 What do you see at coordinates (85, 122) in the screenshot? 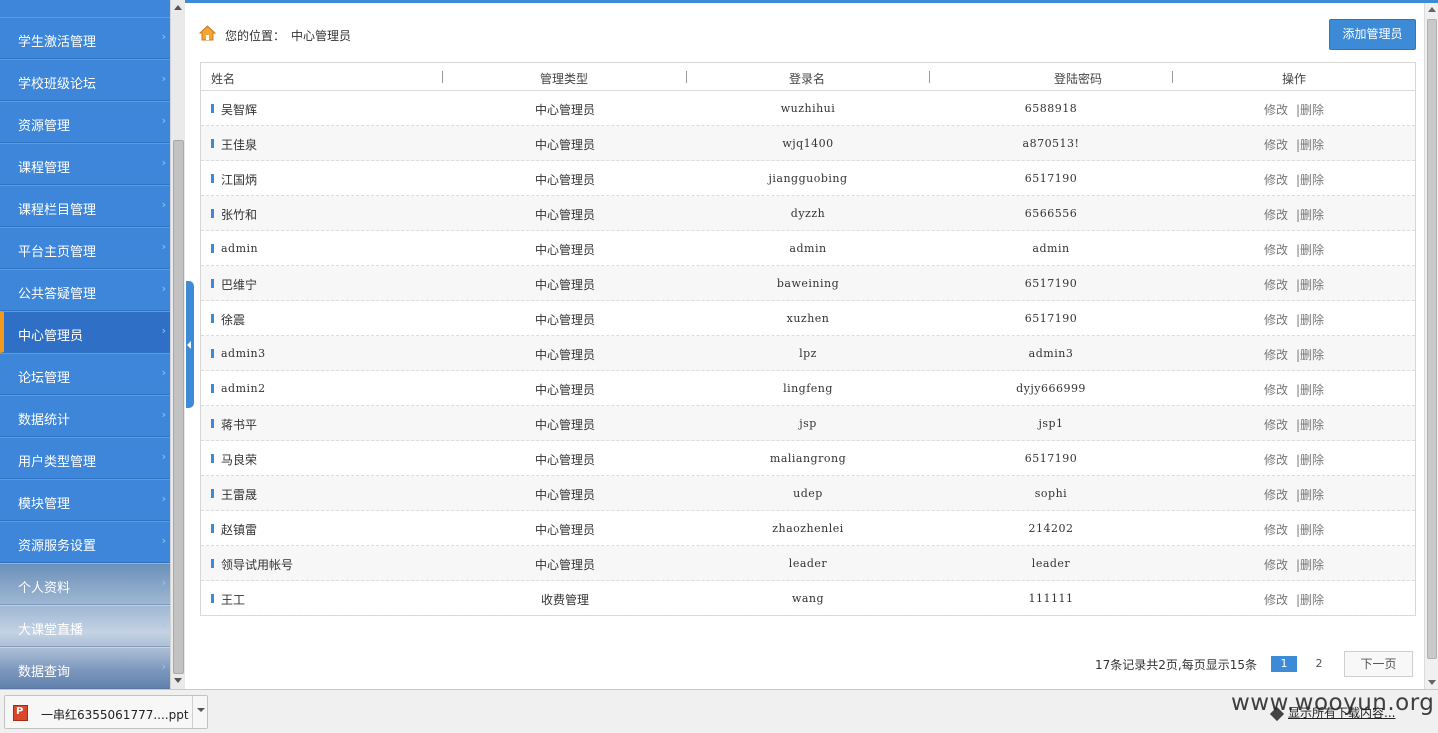
I see `sidebar-item: 资源管理 ›` at bounding box center [85, 122].